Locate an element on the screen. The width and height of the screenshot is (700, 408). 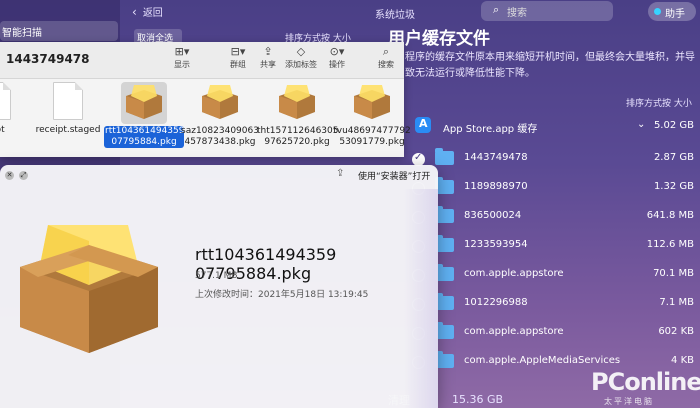
list-item: com.apple.appstore 70.1 MB is located at coordinates (555, 276).